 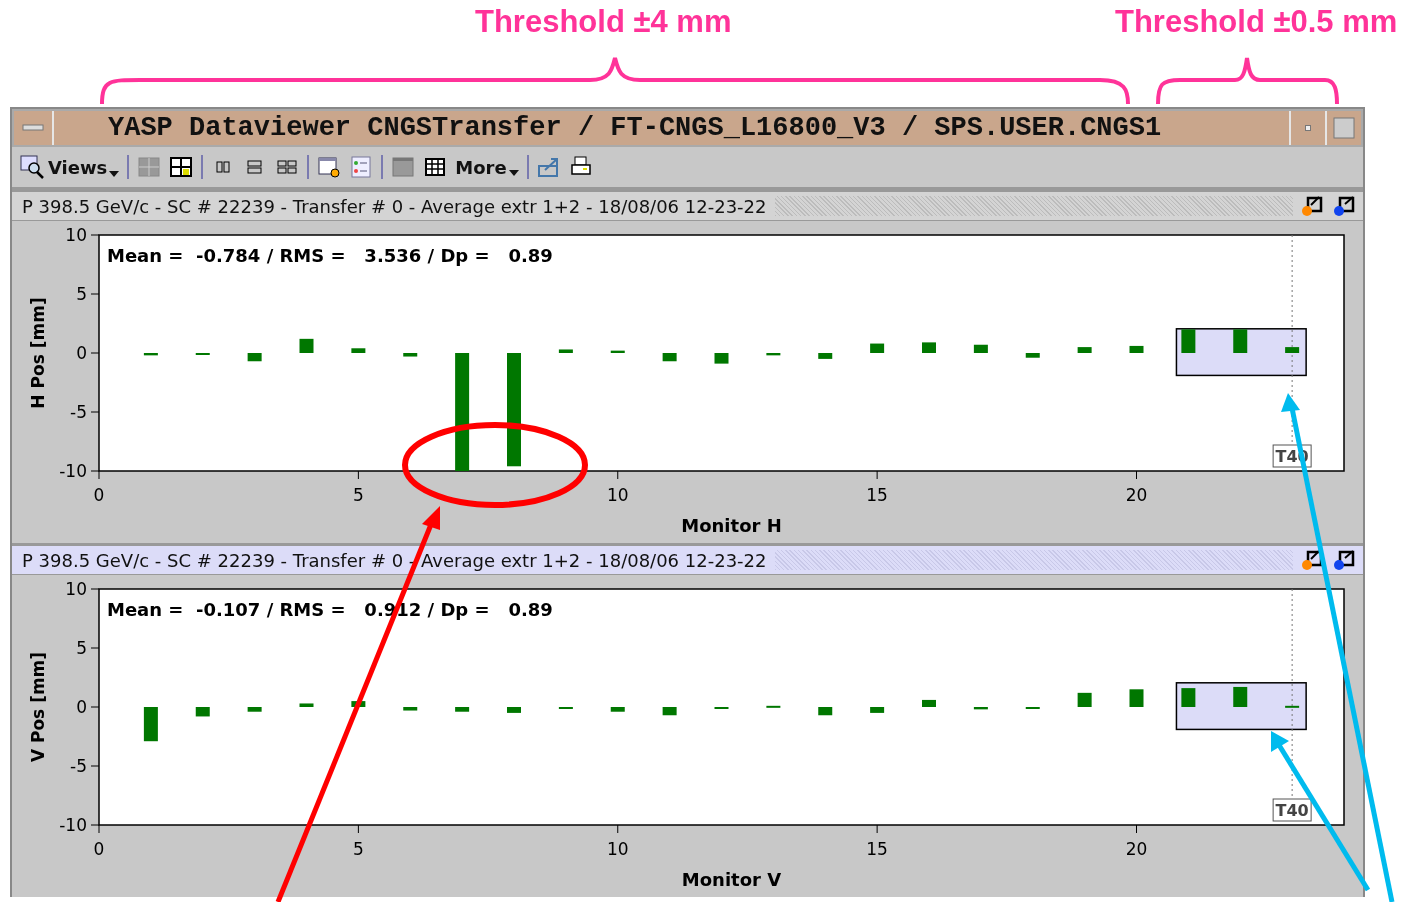 What do you see at coordinates (33, 128) in the screenshot?
I see `minus-icon` at bounding box center [33, 128].